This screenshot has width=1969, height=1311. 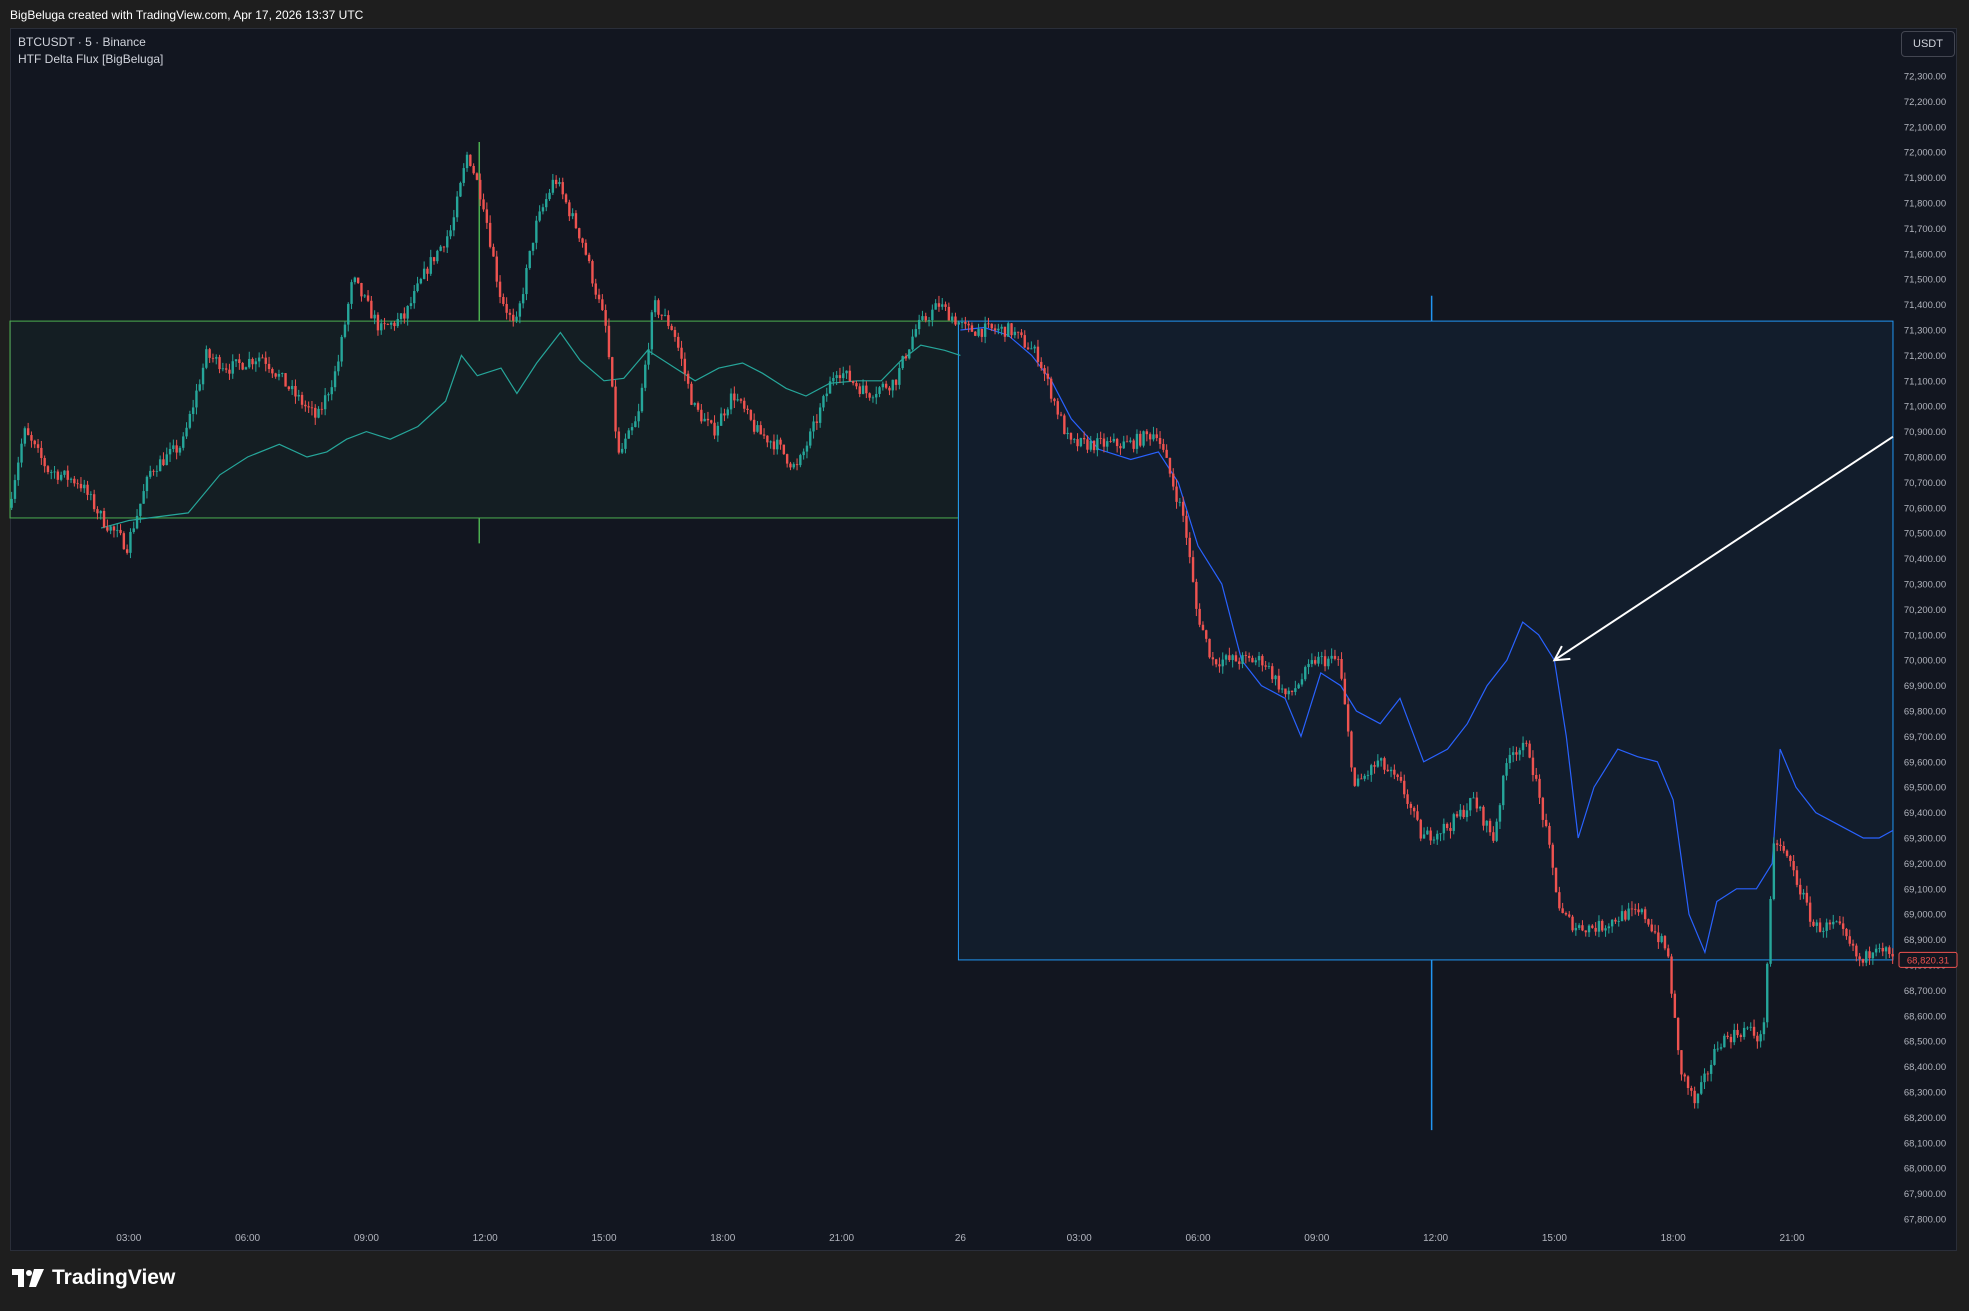 I want to click on price-tick-label: 69,300.00, so click(x=1925, y=839).